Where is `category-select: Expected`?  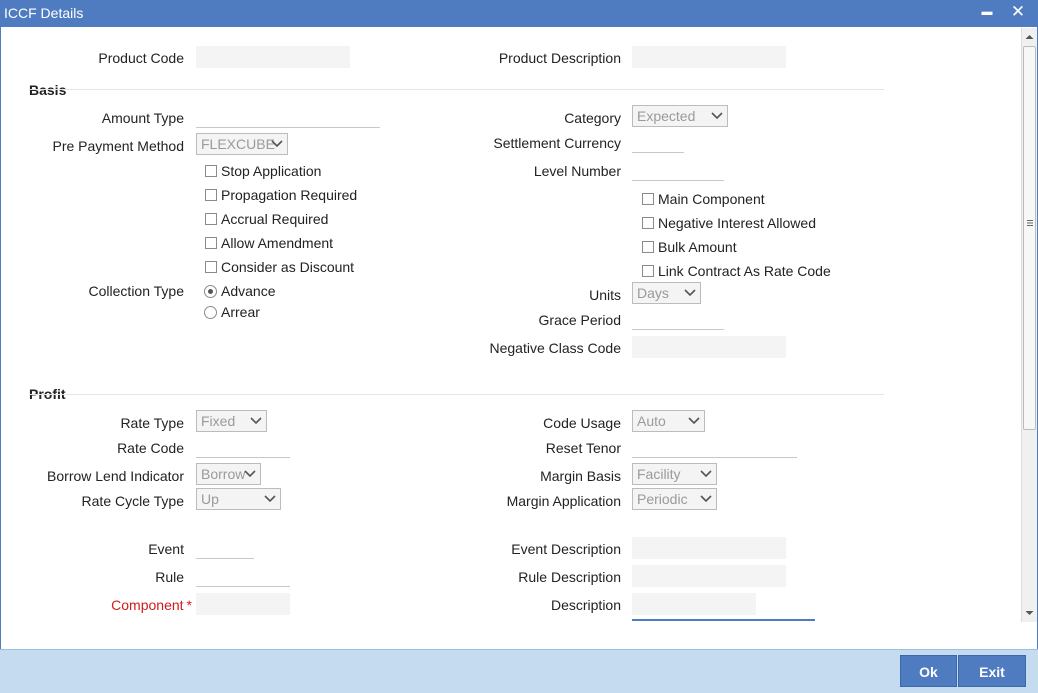 category-select: Expected is located at coordinates (680, 116).